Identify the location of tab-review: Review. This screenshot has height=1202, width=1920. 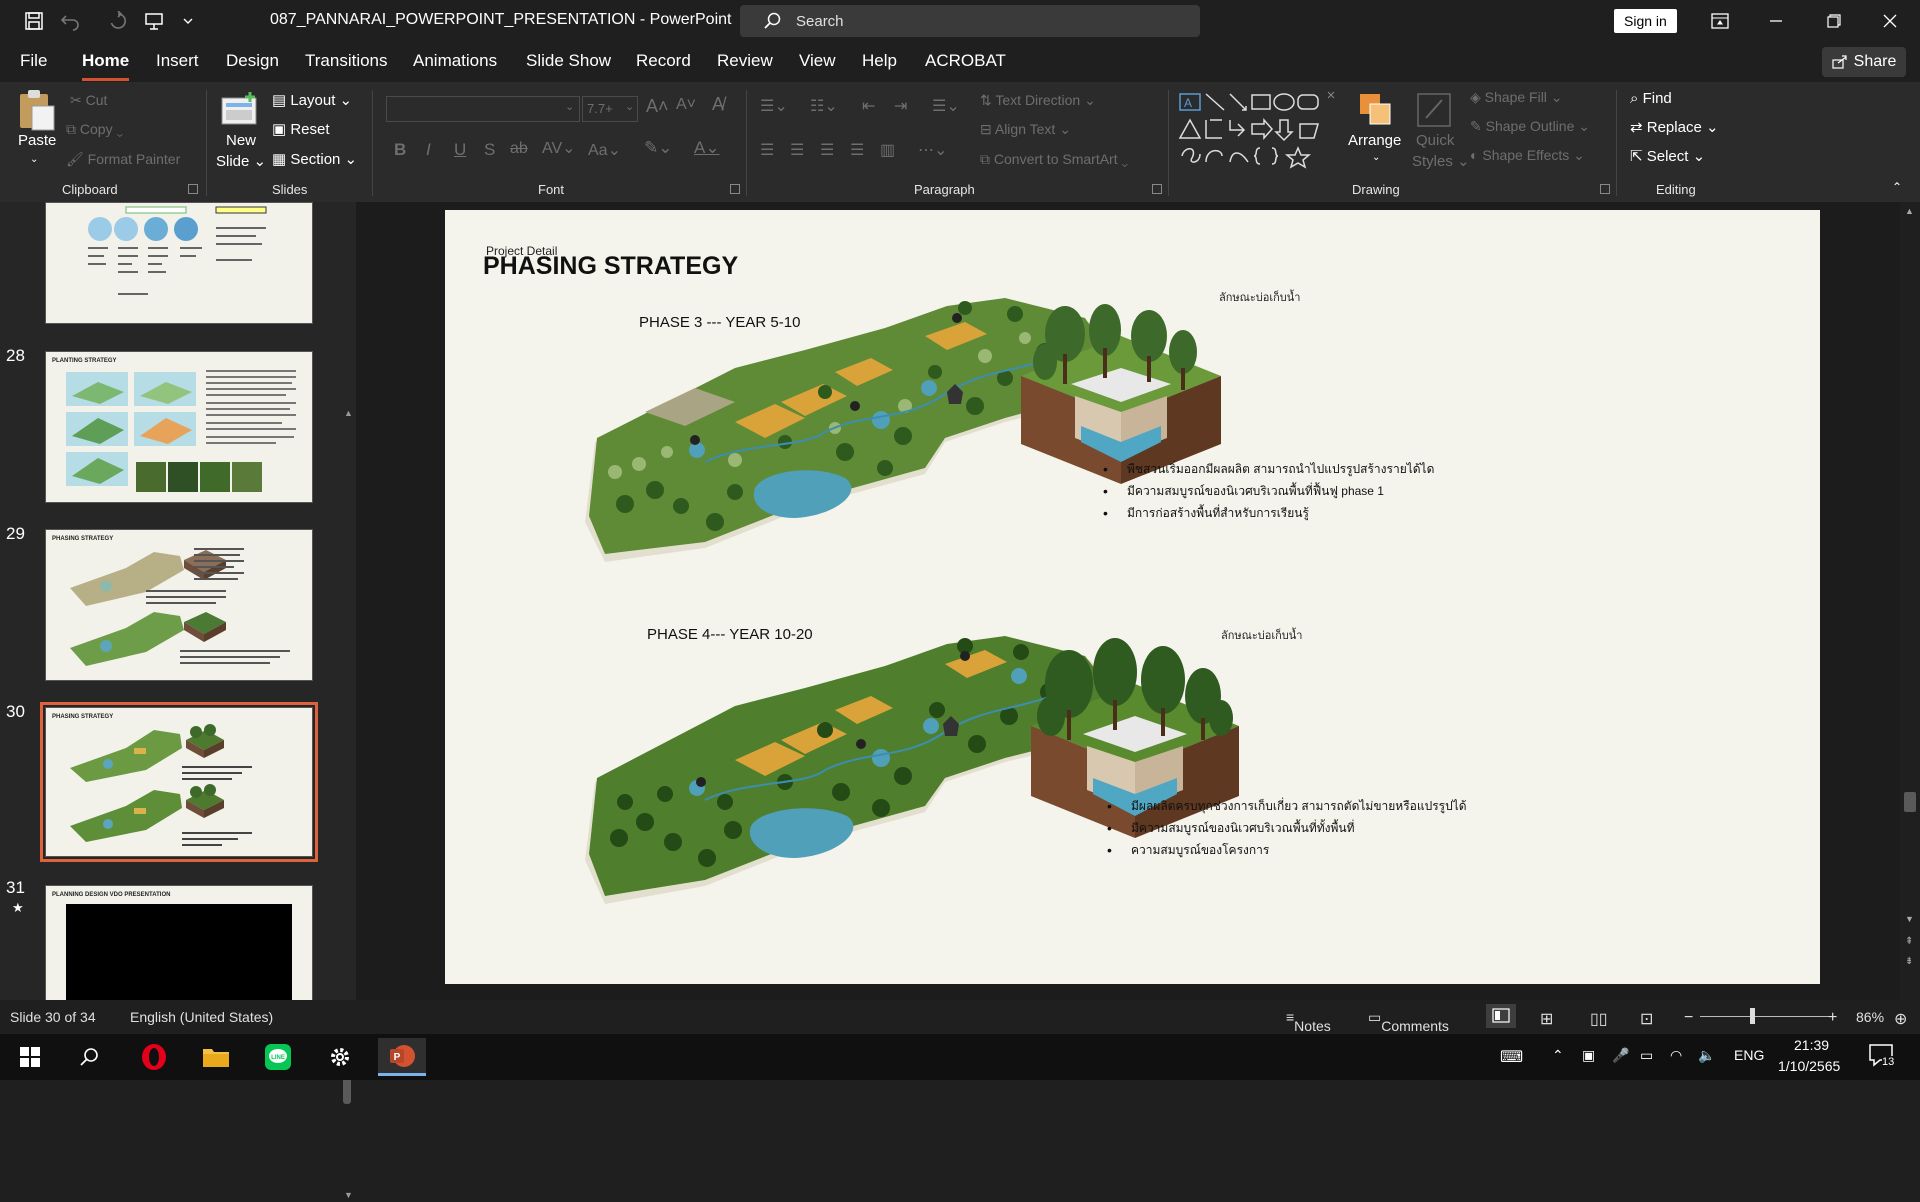
(745, 61).